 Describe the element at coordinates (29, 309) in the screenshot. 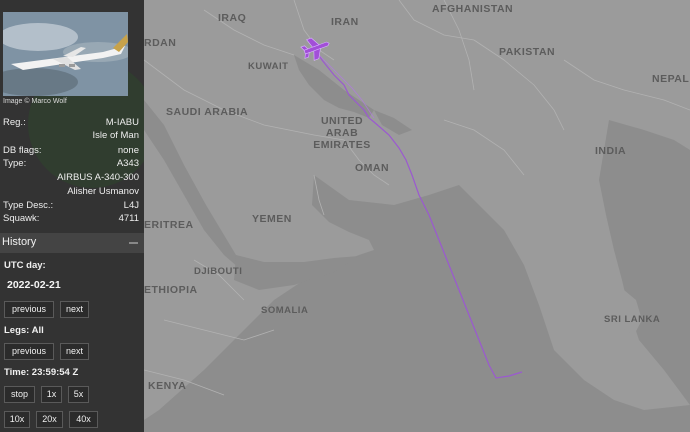

I see `day-previous-button: previous` at that location.